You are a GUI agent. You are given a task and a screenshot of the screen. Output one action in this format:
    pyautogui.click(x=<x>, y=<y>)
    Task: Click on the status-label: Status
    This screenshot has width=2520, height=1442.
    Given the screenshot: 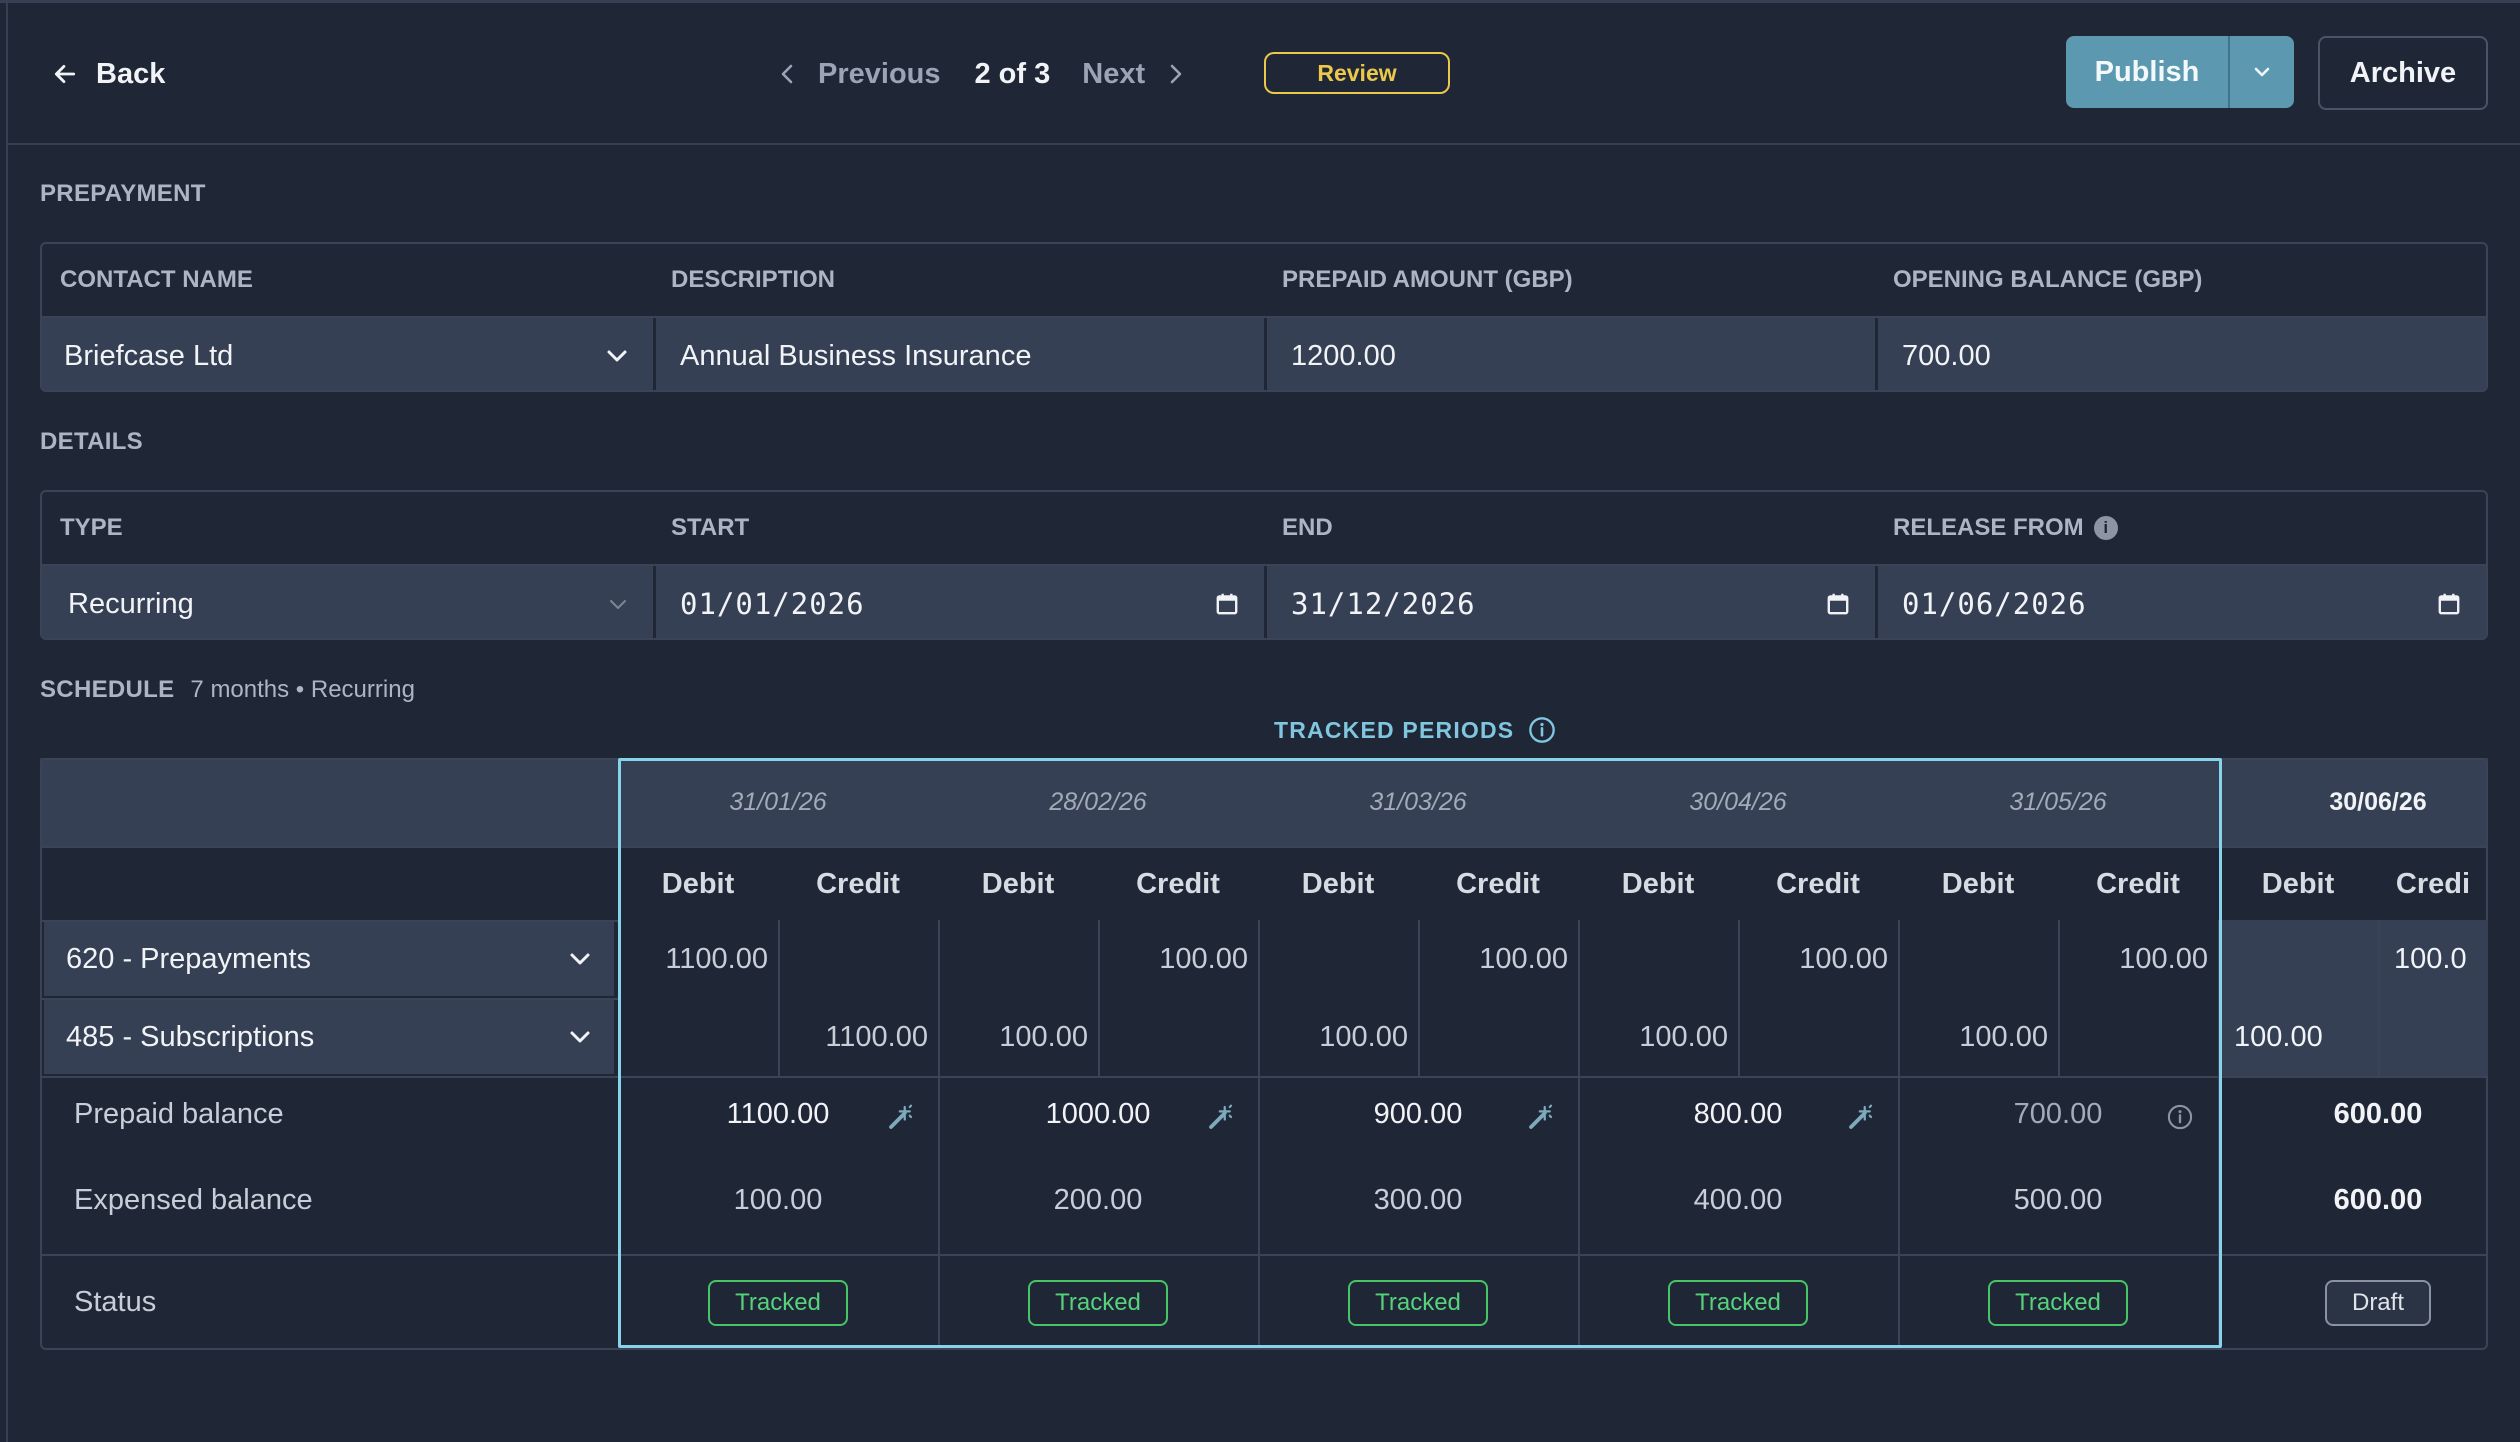 What is the action you would take?
    pyautogui.click(x=115, y=1302)
    